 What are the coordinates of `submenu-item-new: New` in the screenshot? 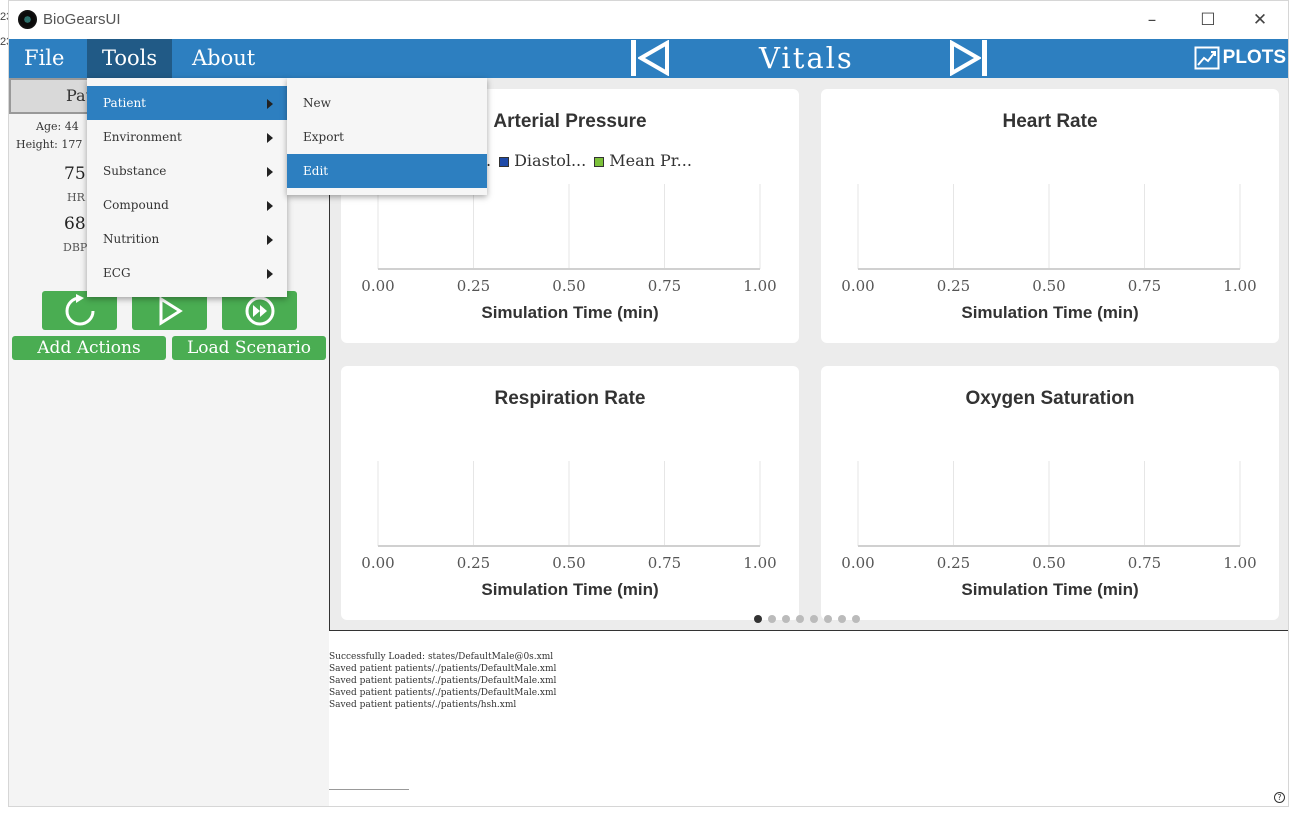 It's located at (387, 103).